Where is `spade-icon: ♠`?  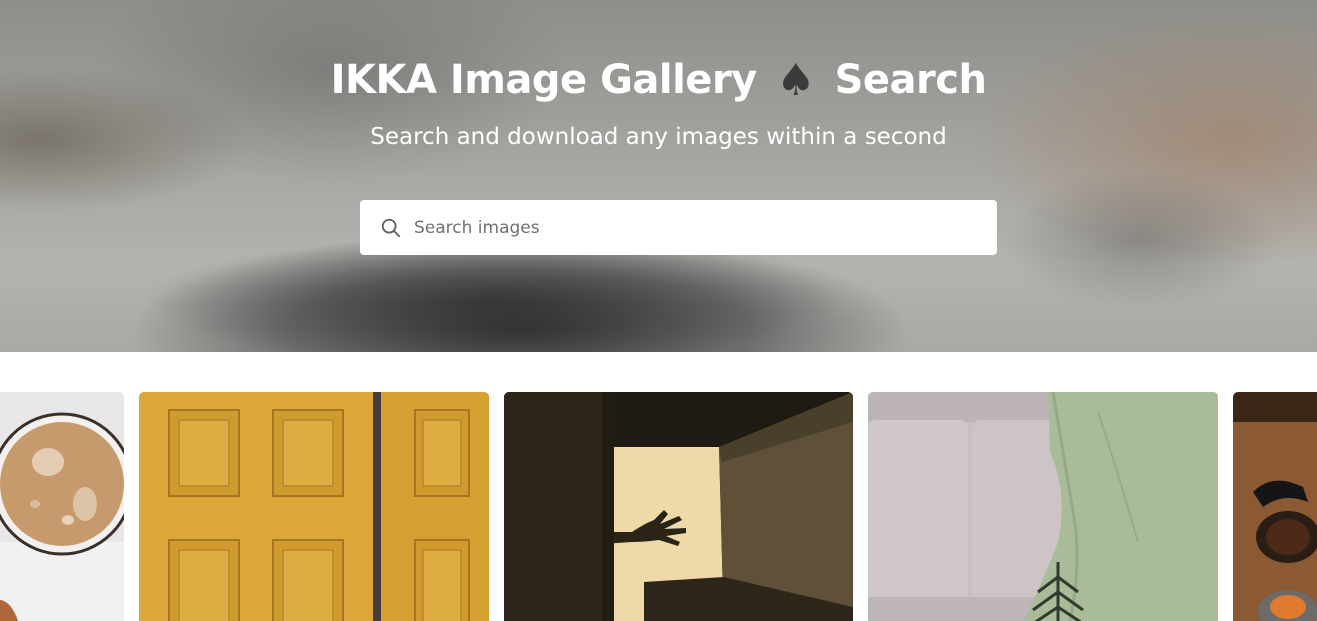 spade-icon: ♠ is located at coordinates (796, 80).